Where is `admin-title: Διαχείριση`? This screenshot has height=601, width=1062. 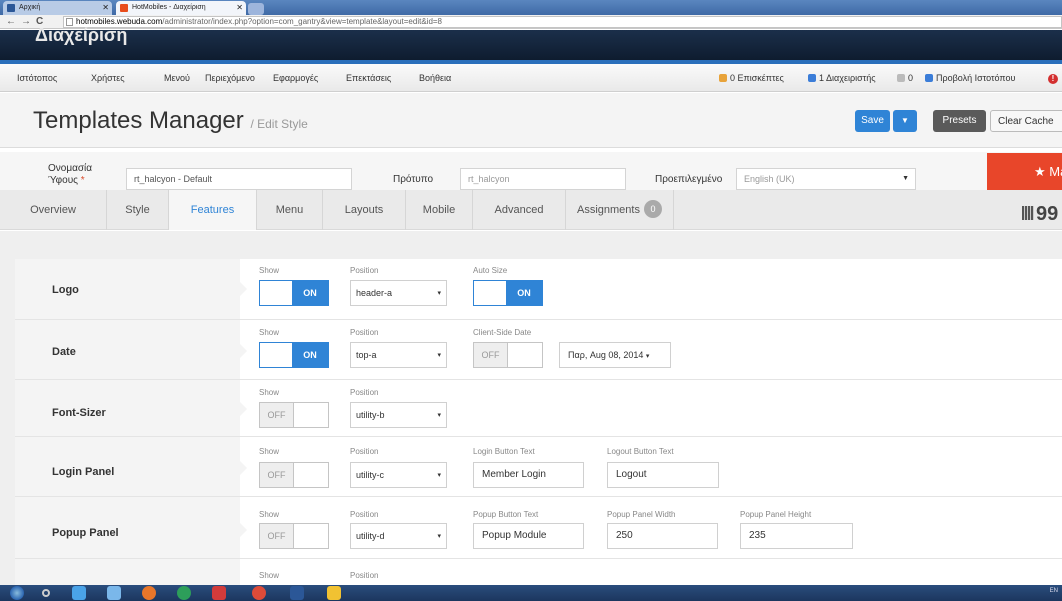 admin-title: Διαχείριση is located at coordinates (81, 35).